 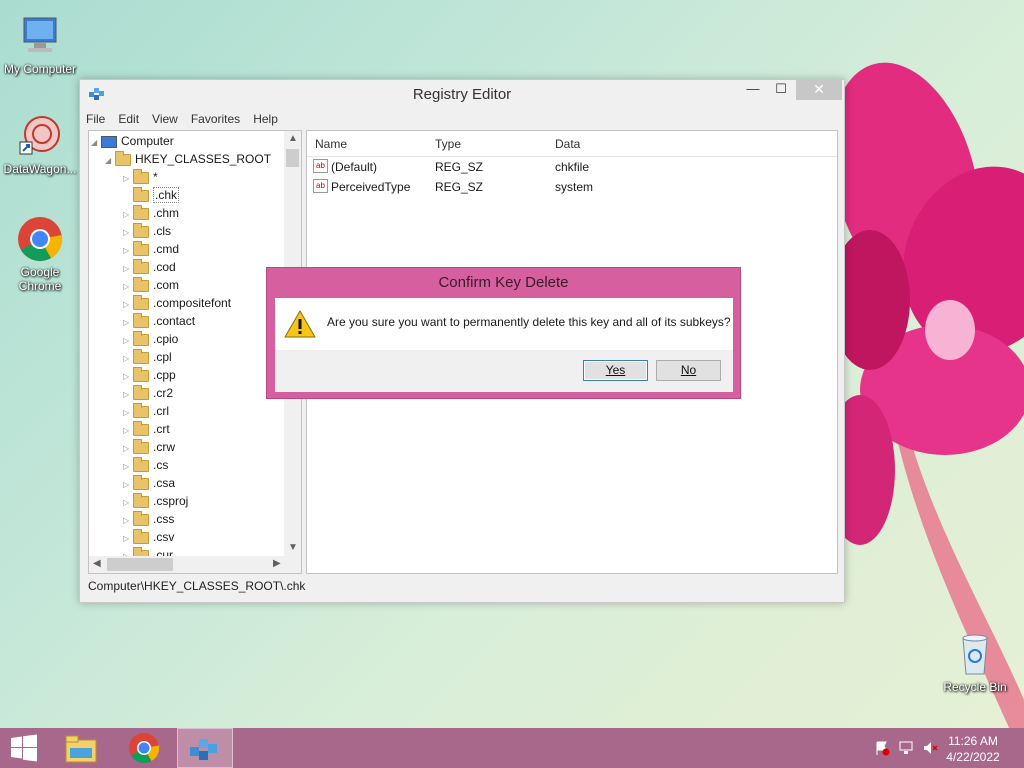 What do you see at coordinates (975, 662) in the screenshot?
I see `recycle-bin-desktop-icon: Recycle Bin` at bounding box center [975, 662].